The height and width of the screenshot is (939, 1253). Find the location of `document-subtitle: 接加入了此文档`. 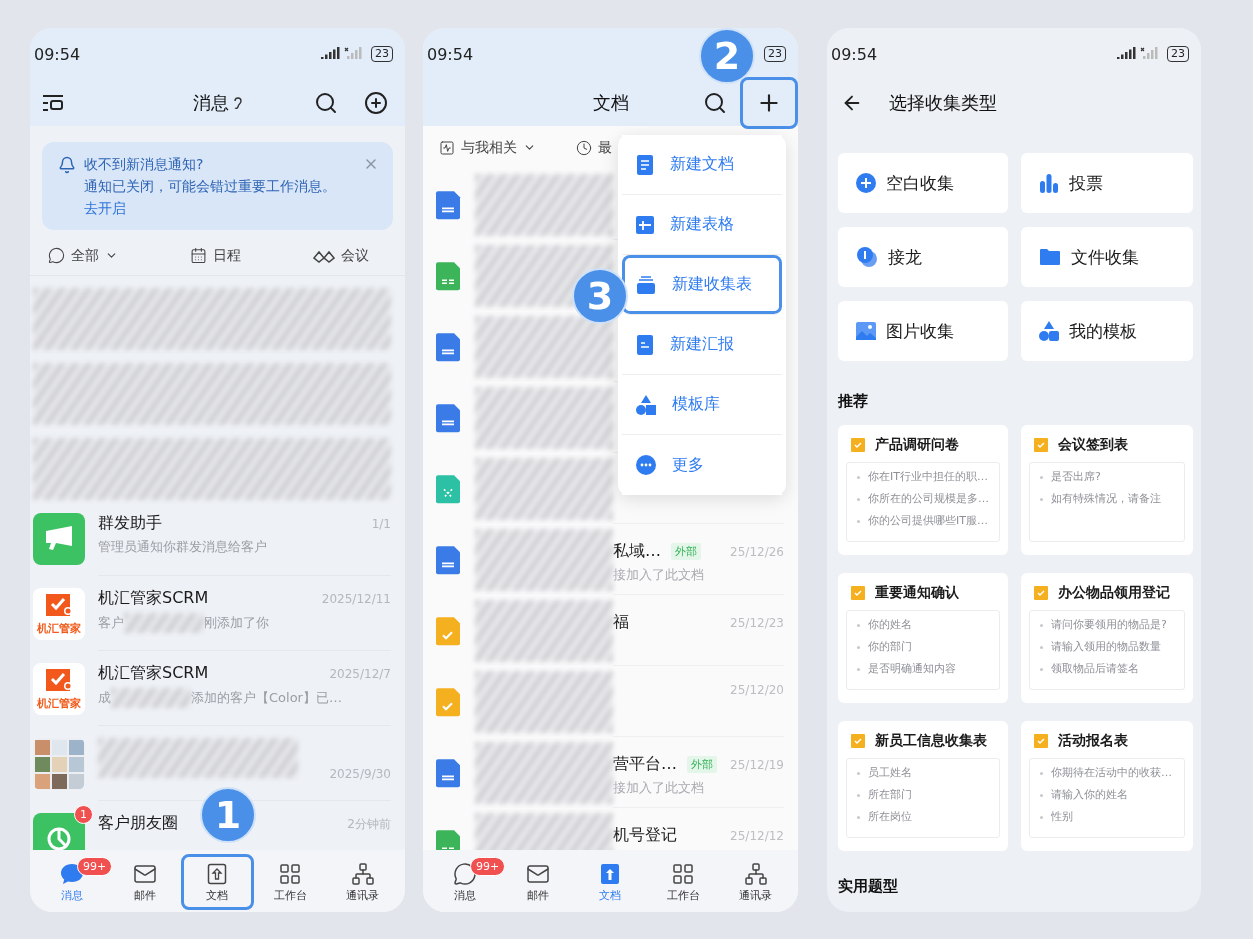

document-subtitle: 接加入了此文档 is located at coordinates (659, 575).